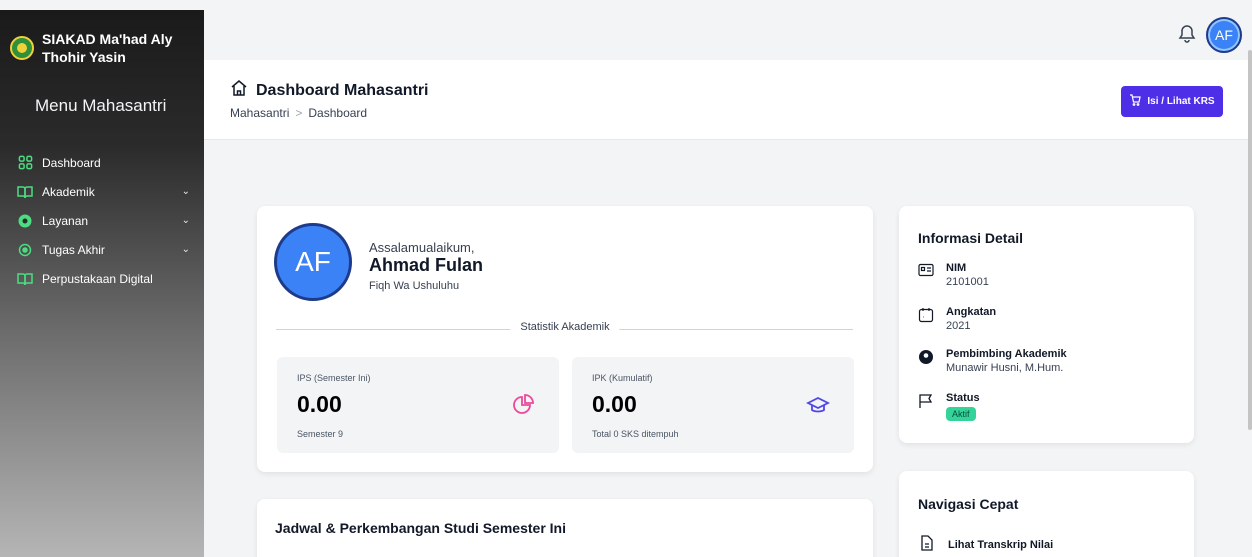  I want to click on sun-icon, so click(25, 250).